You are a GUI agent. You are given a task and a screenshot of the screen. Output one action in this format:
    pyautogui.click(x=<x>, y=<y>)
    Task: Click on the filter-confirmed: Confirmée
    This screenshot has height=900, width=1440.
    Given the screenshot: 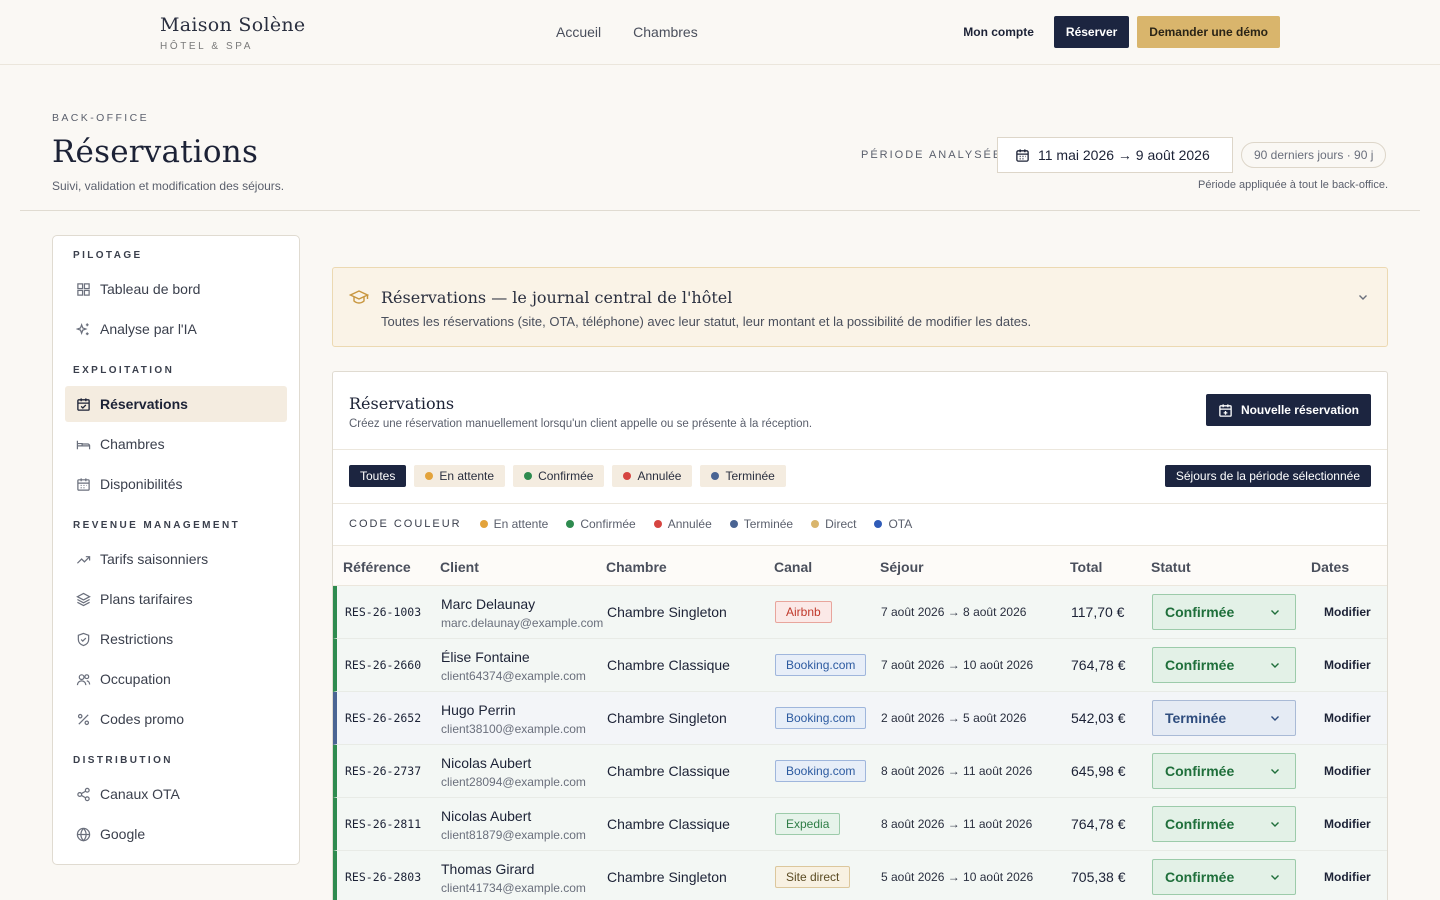 What is the action you would take?
    pyautogui.click(x=559, y=476)
    